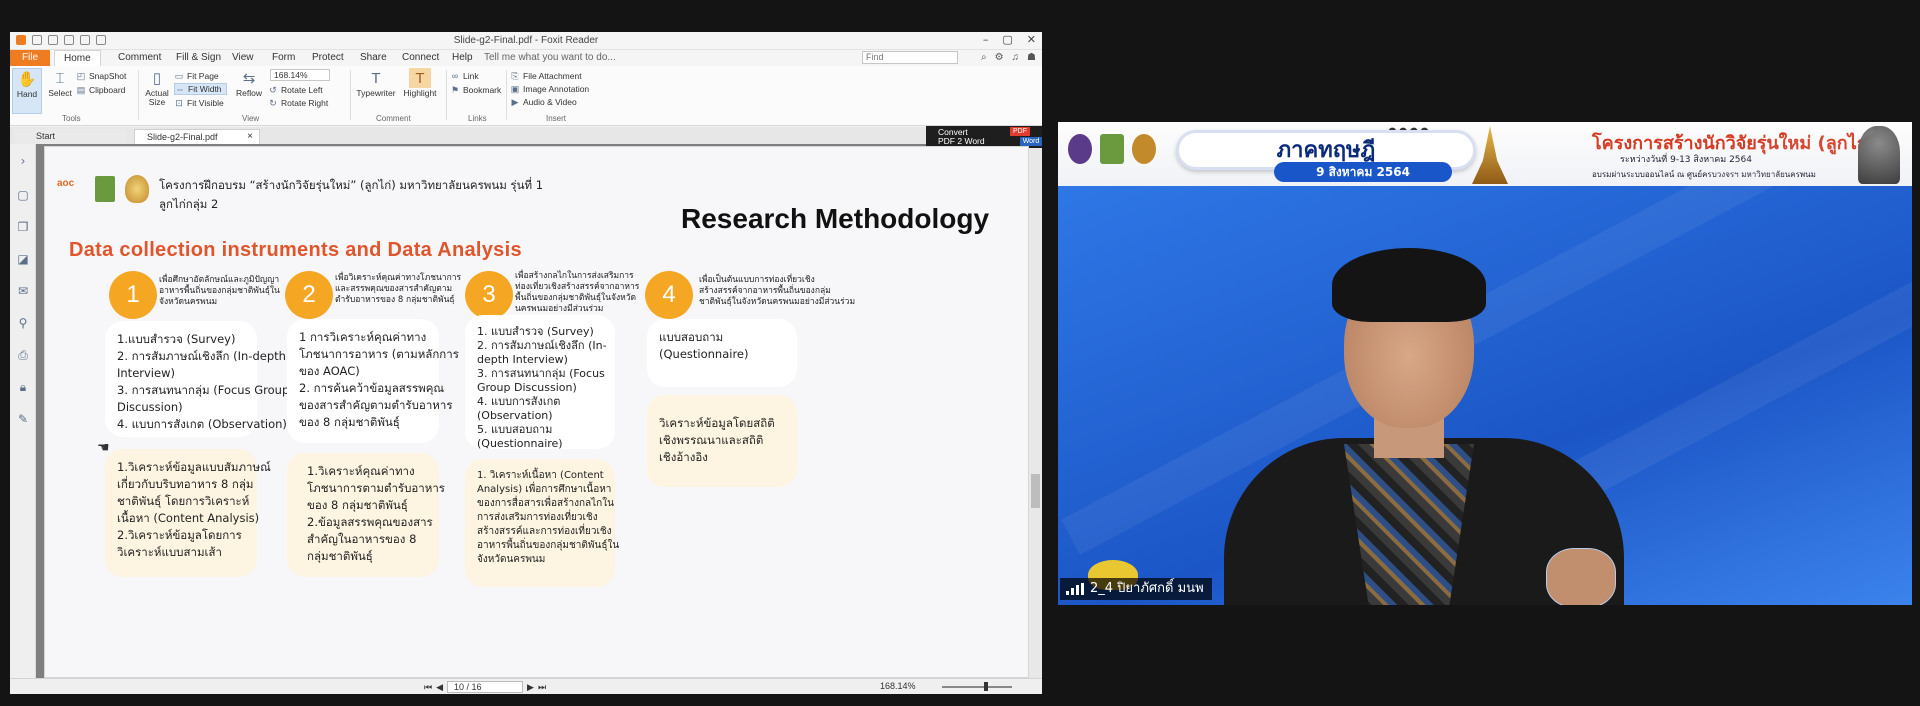  Describe the element at coordinates (393, 118) in the screenshot. I see `group-label-comment: Comment` at that location.